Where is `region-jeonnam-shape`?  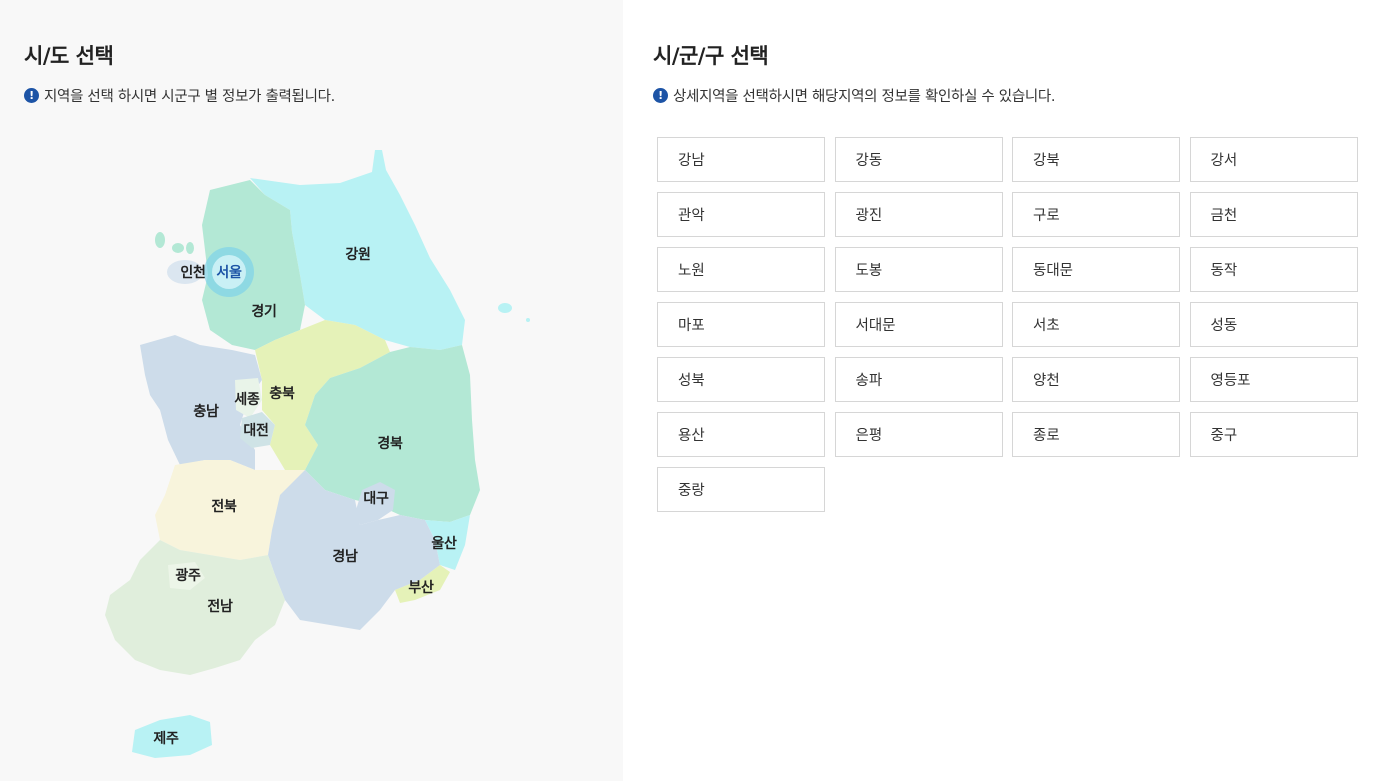
region-jeonnam-shape is located at coordinates (195, 607).